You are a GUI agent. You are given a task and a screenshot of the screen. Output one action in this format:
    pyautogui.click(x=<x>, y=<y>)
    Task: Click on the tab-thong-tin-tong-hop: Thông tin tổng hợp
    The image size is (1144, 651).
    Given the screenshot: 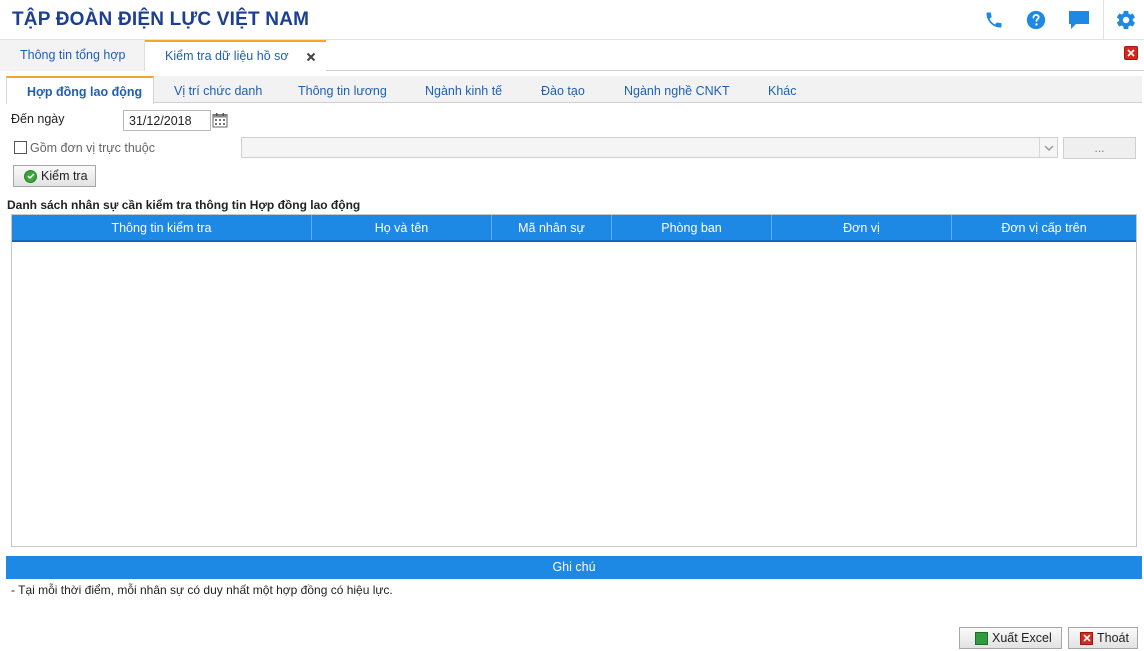 What is the action you would take?
    pyautogui.click(x=72, y=55)
    